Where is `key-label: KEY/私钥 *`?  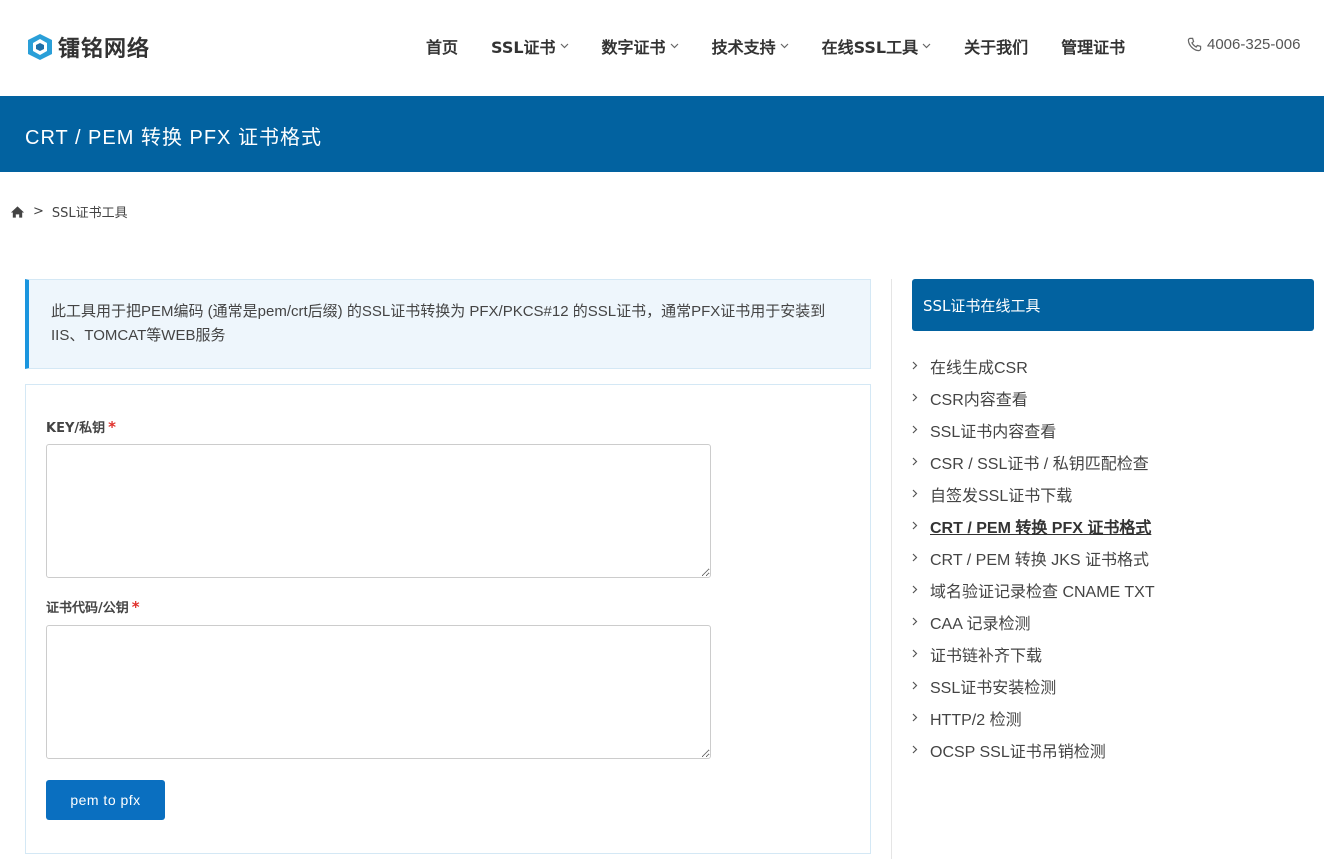 key-label: KEY/私钥 * is located at coordinates (81, 426).